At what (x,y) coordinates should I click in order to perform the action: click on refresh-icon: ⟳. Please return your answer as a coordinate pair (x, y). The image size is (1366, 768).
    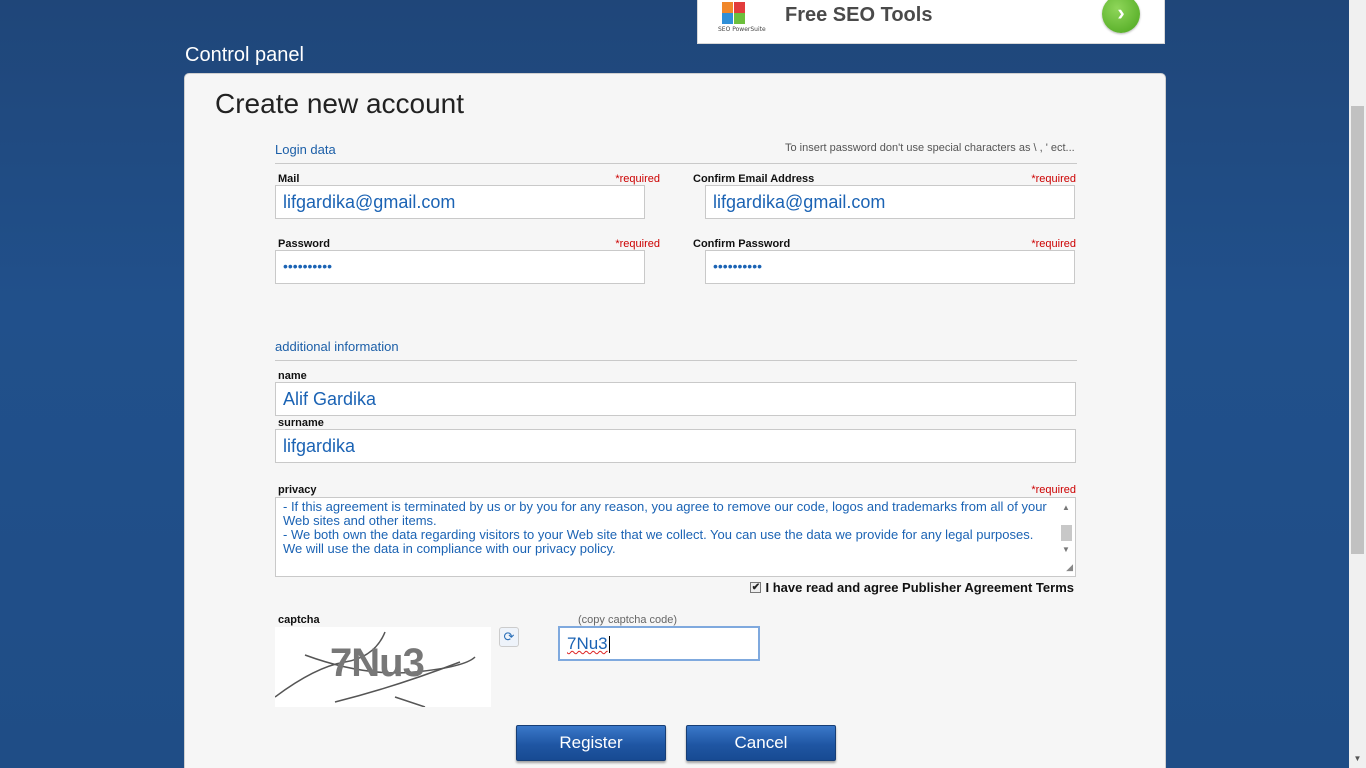
    Looking at the image, I should click on (509, 637).